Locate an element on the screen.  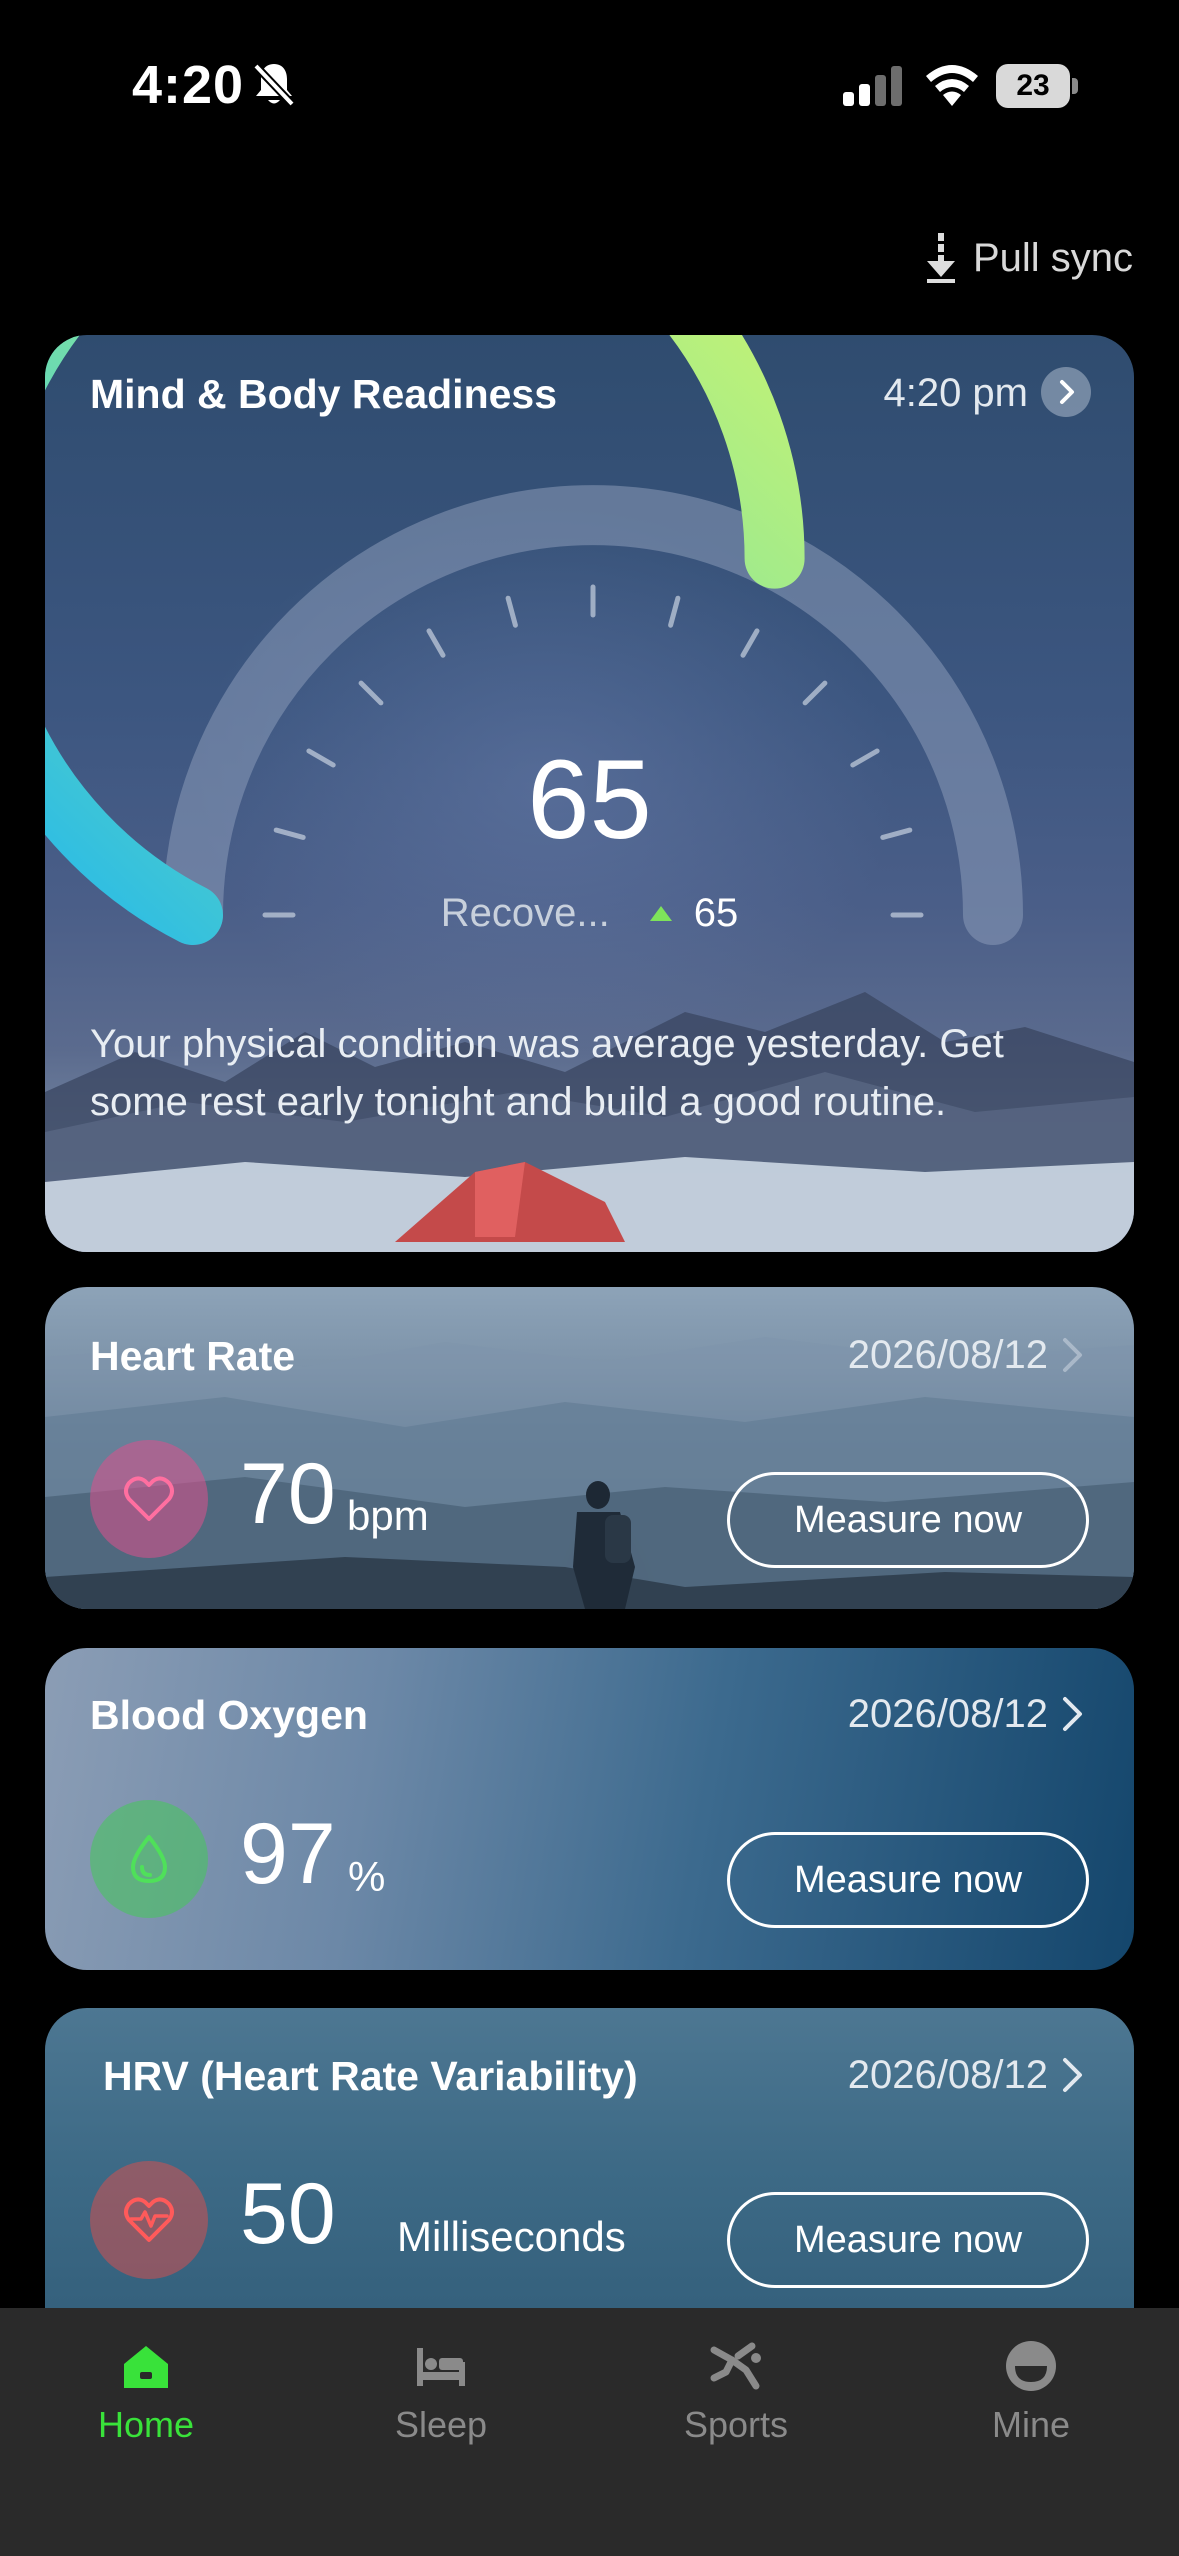
up-arrow-icon is located at coordinates (660, 913).